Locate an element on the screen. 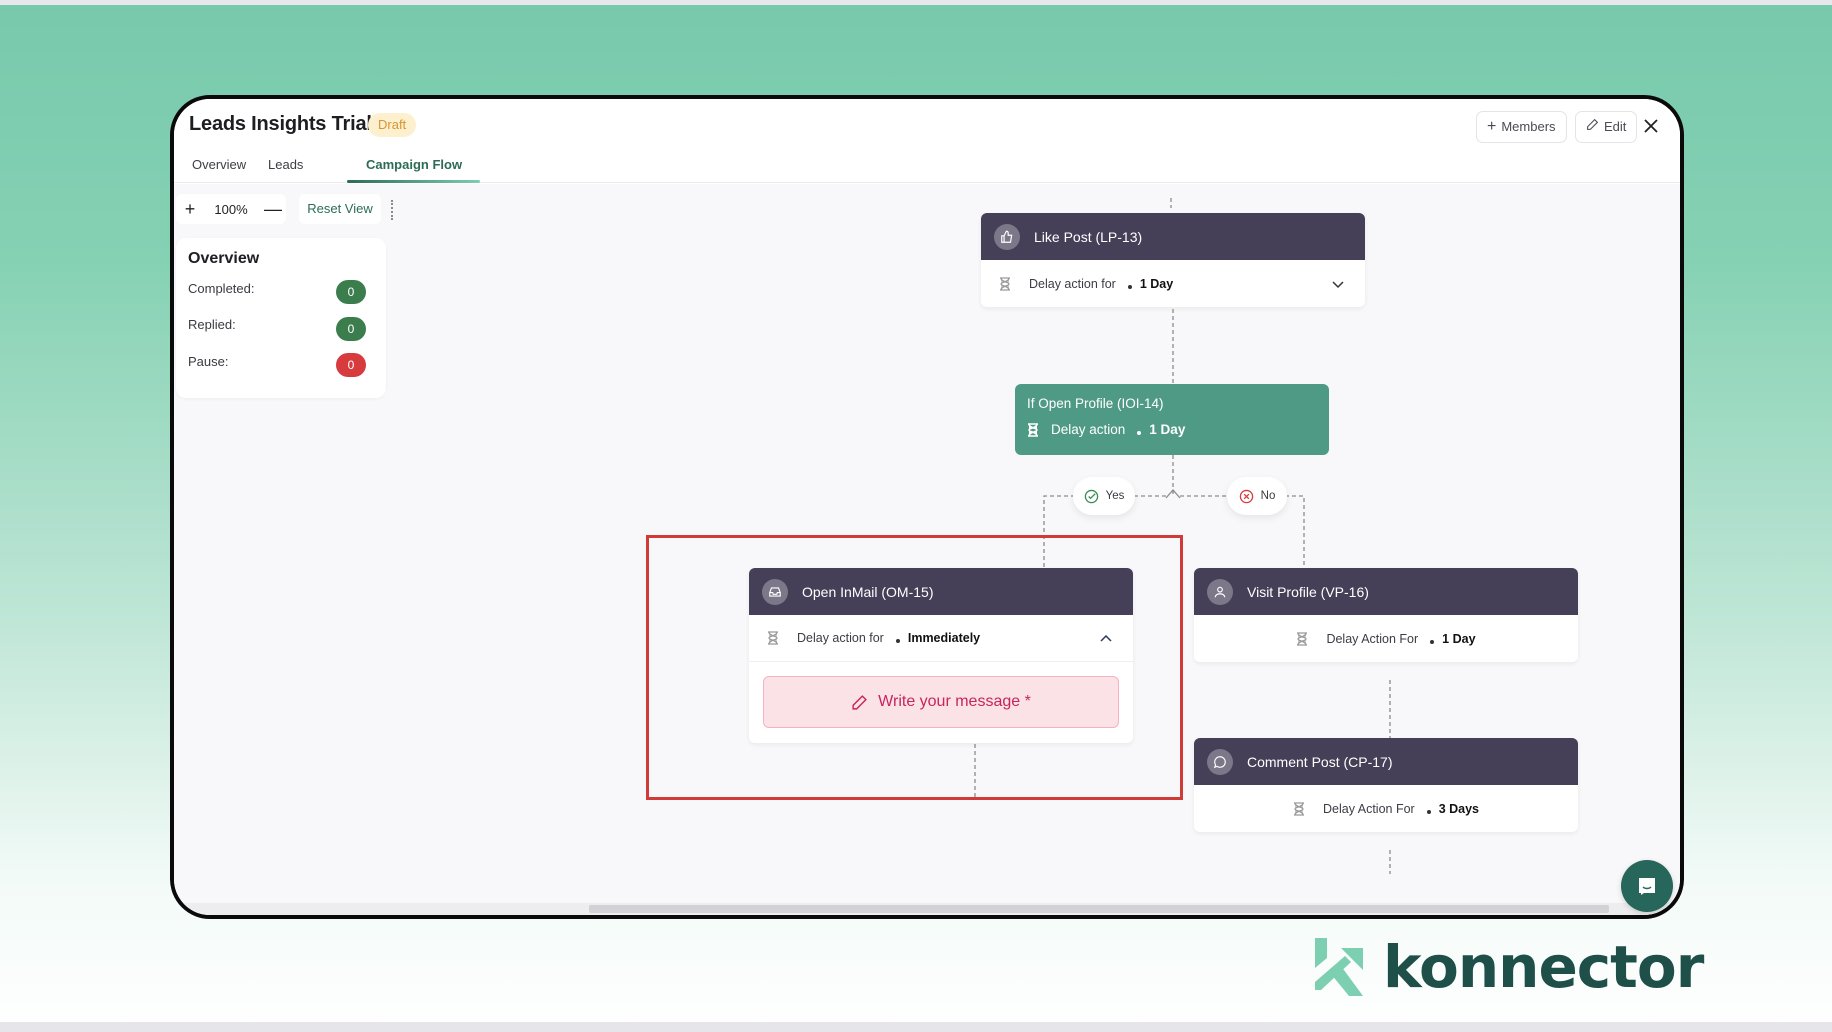 The width and height of the screenshot is (1832, 1032). comment-icon is located at coordinates (1220, 761).